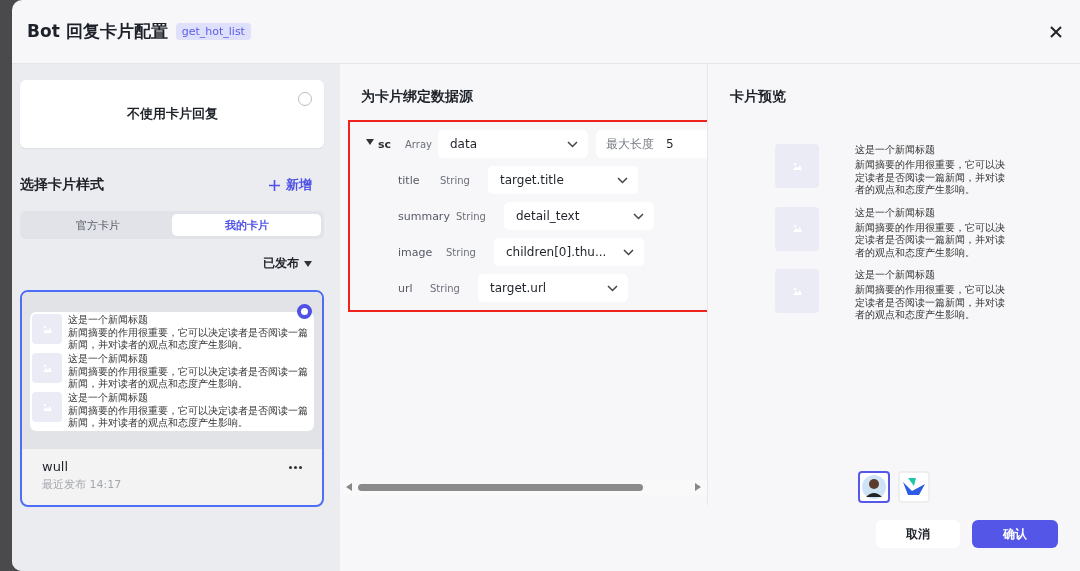 Image resolution: width=1080 pixels, height=571 pixels. What do you see at coordinates (406, 288) in the screenshot?
I see `field-name: url` at bounding box center [406, 288].